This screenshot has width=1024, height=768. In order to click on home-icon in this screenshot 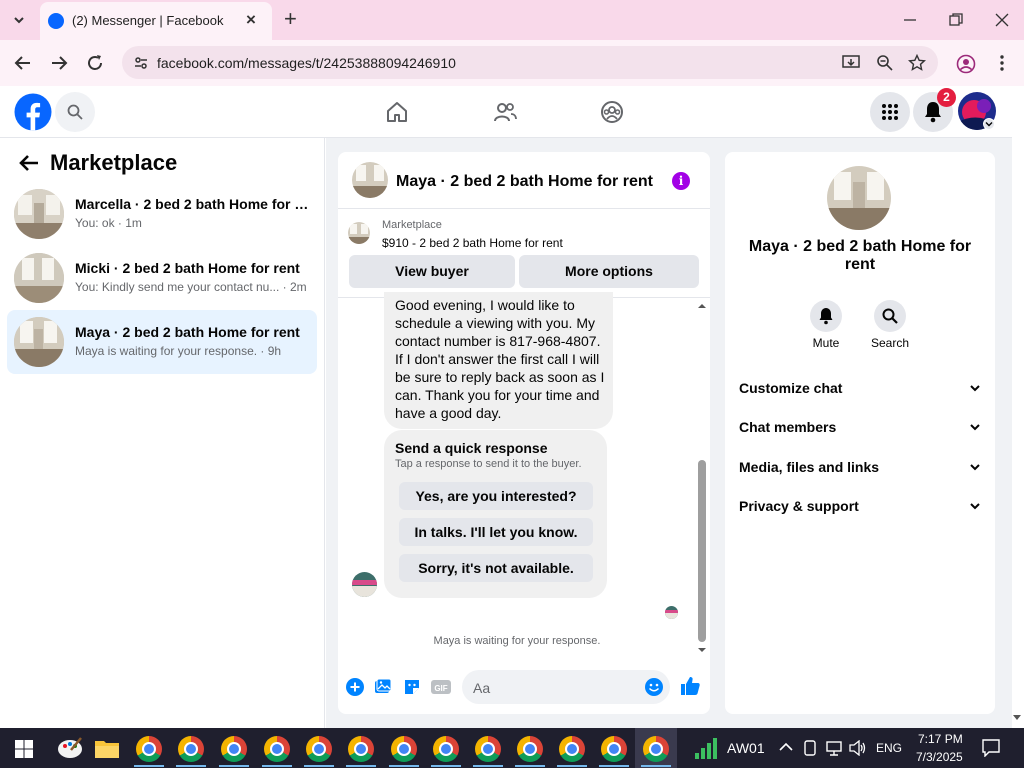, I will do `click(397, 112)`.